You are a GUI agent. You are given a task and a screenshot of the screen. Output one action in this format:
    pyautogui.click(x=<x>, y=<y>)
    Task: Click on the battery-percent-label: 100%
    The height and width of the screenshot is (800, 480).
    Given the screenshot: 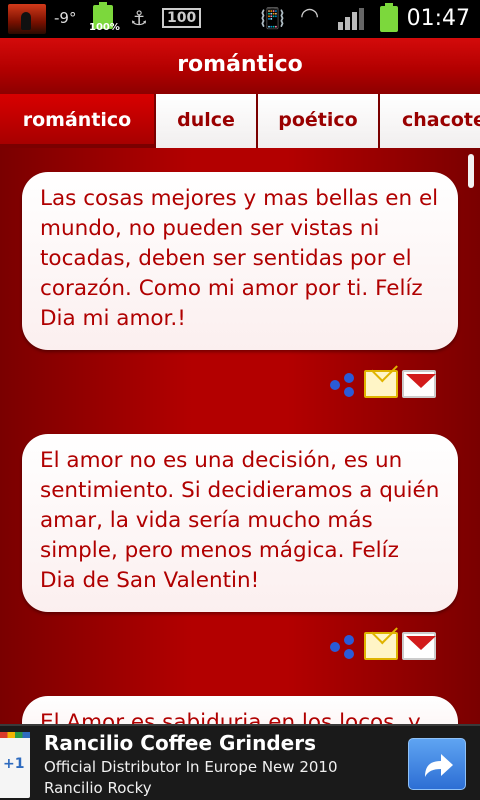 What is the action you would take?
    pyautogui.click(x=104, y=27)
    